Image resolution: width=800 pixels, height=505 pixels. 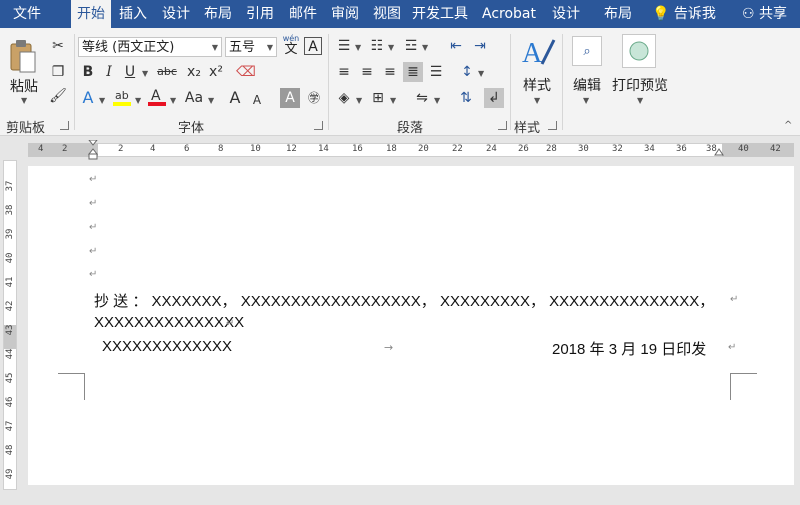 What do you see at coordinates (377, 46) in the screenshot?
I see `numbering-icon: ☷` at bounding box center [377, 46].